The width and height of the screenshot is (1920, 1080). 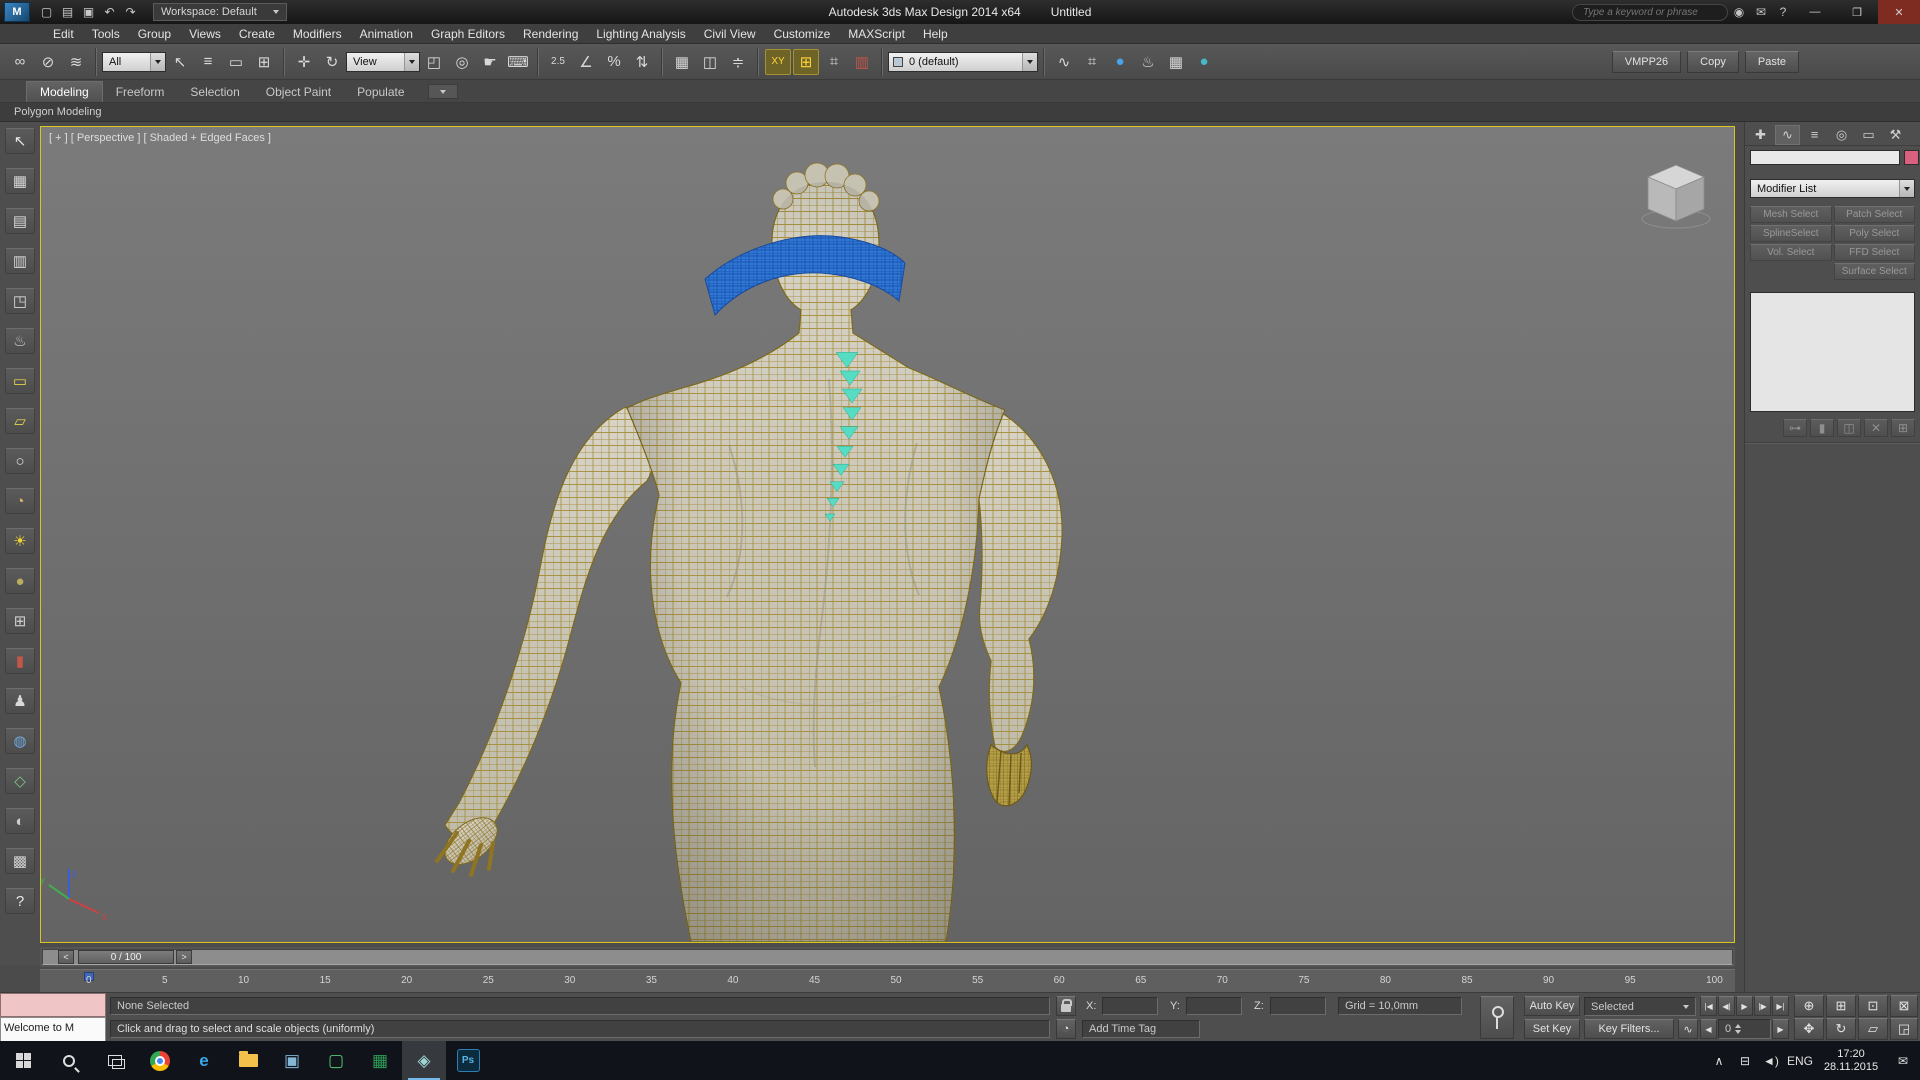 I want to click on left-toolbar-icon: ◇, so click(x=20, y=781).